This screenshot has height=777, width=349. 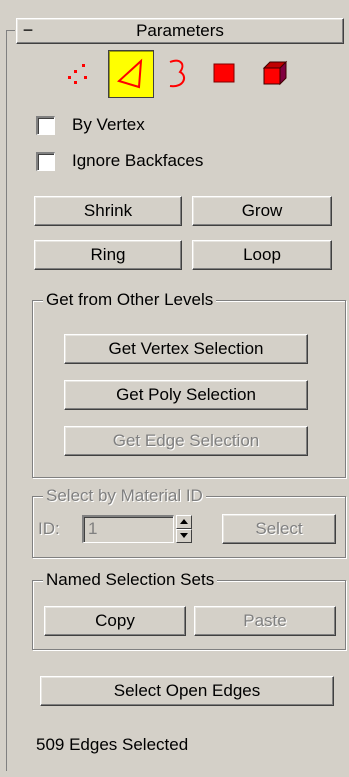 I want to click on element-cube-icon, so click(x=275, y=73).